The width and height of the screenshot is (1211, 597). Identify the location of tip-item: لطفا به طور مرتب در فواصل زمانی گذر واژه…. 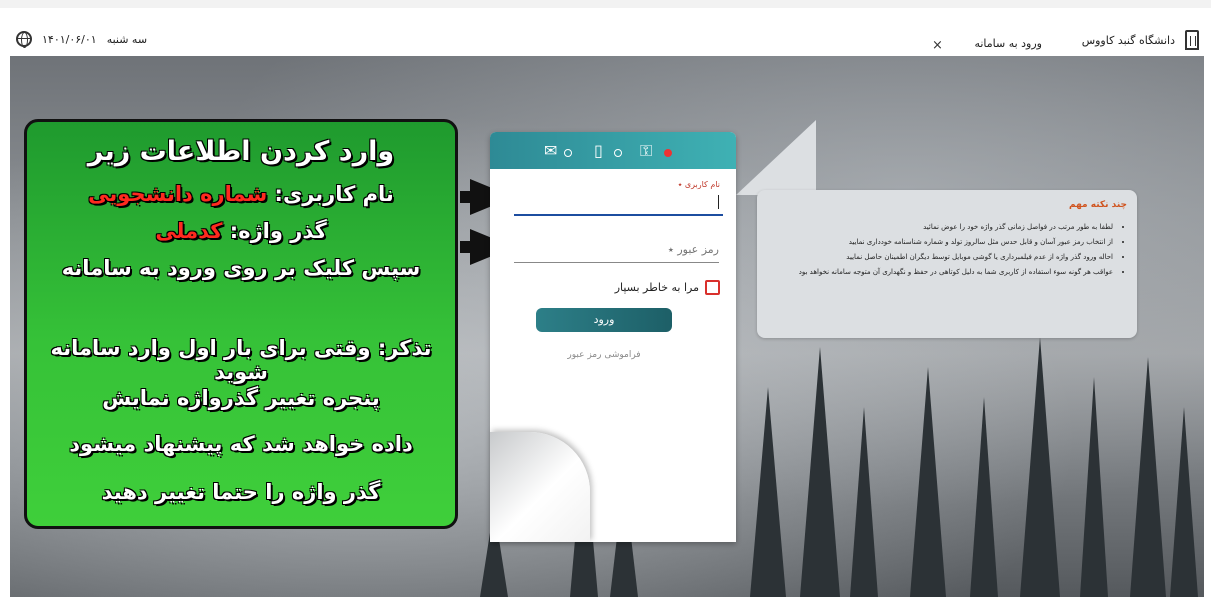
(933, 227).